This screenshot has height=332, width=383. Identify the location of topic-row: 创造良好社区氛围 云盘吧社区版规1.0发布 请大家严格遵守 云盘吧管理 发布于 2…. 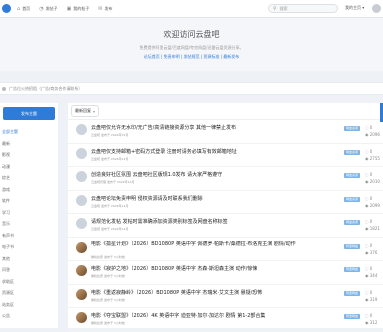
(225, 179).